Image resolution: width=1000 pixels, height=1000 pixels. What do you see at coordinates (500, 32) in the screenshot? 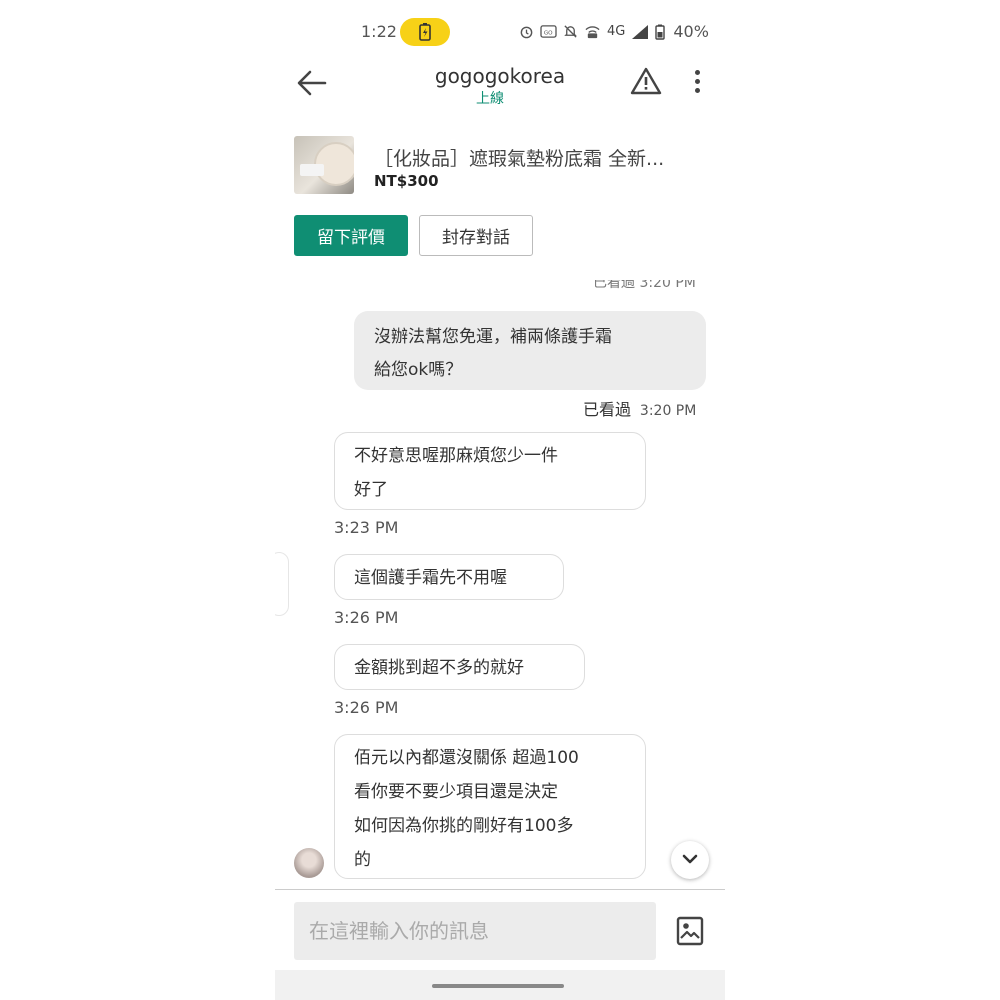
I see `status-bar: 1:22 GO 4G 40%` at bounding box center [500, 32].